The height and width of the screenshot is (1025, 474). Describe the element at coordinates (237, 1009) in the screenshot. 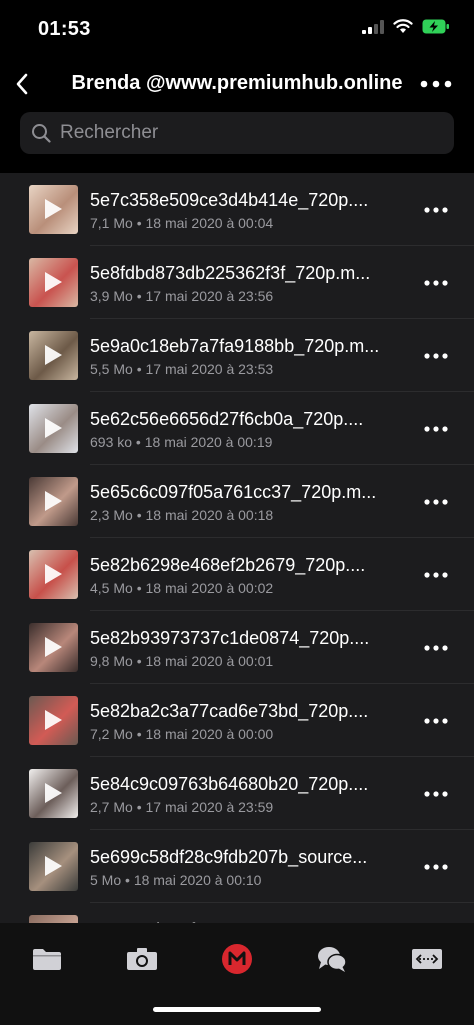

I see `home-indicator` at that location.